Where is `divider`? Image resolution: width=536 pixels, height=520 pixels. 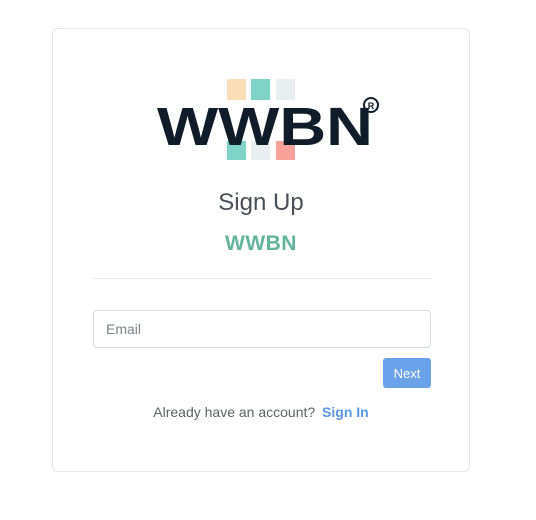 divider is located at coordinates (262, 278).